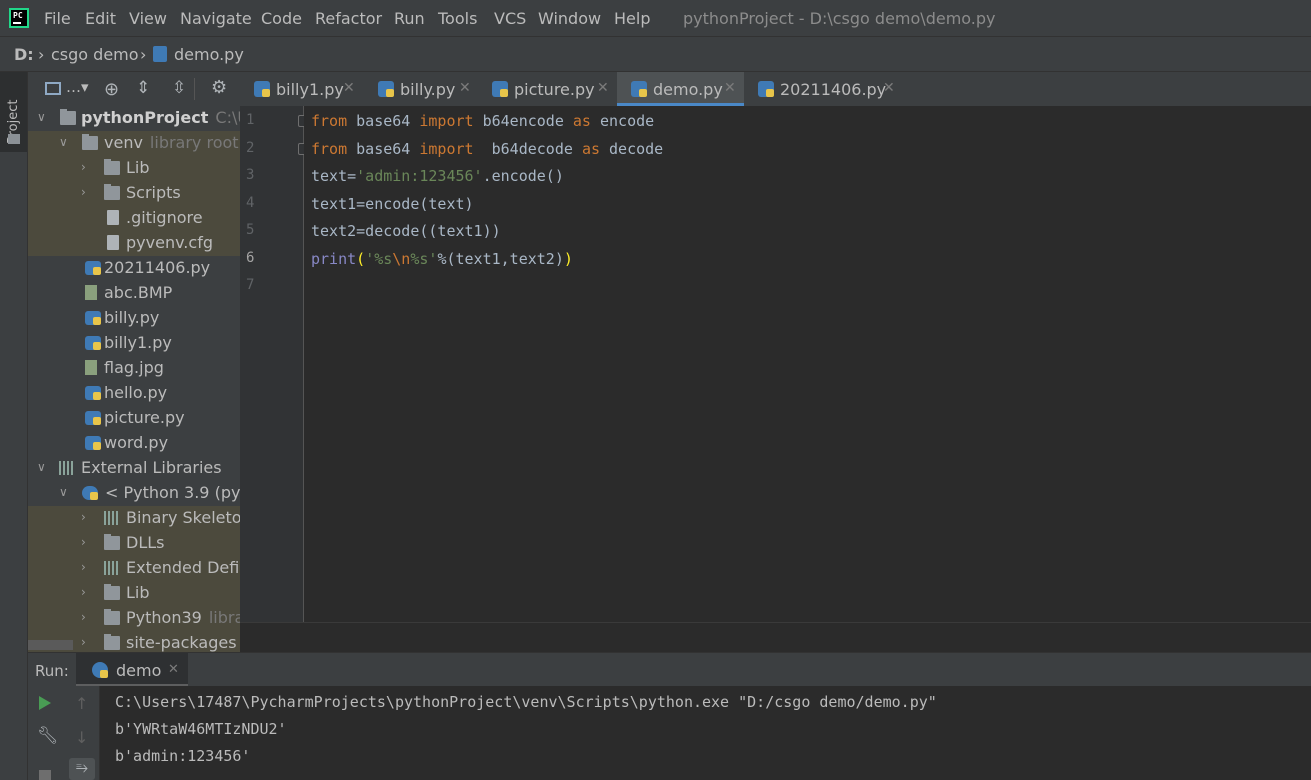 The image size is (1311, 780). Describe the element at coordinates (281, 18) in the screenshot. I see `menu-code: Code` at that location.